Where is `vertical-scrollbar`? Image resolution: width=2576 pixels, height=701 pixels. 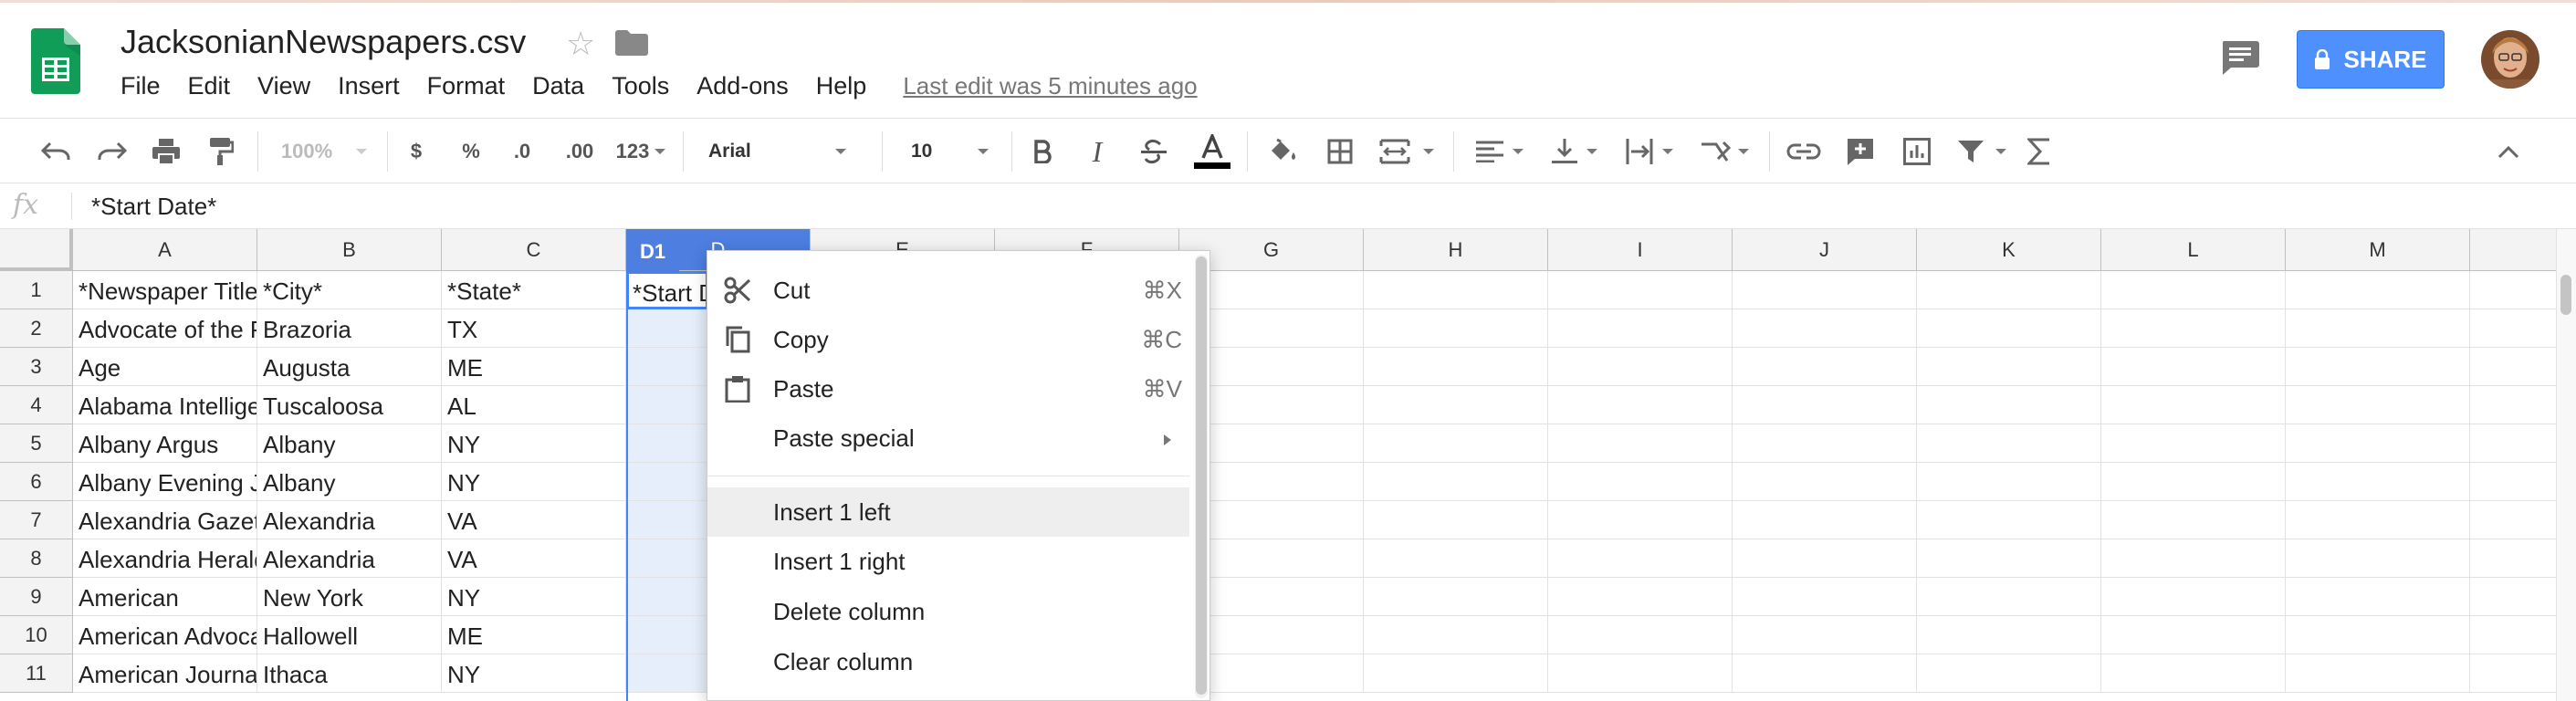
vertical-scrollbar is located at coordinates (2566, 465).